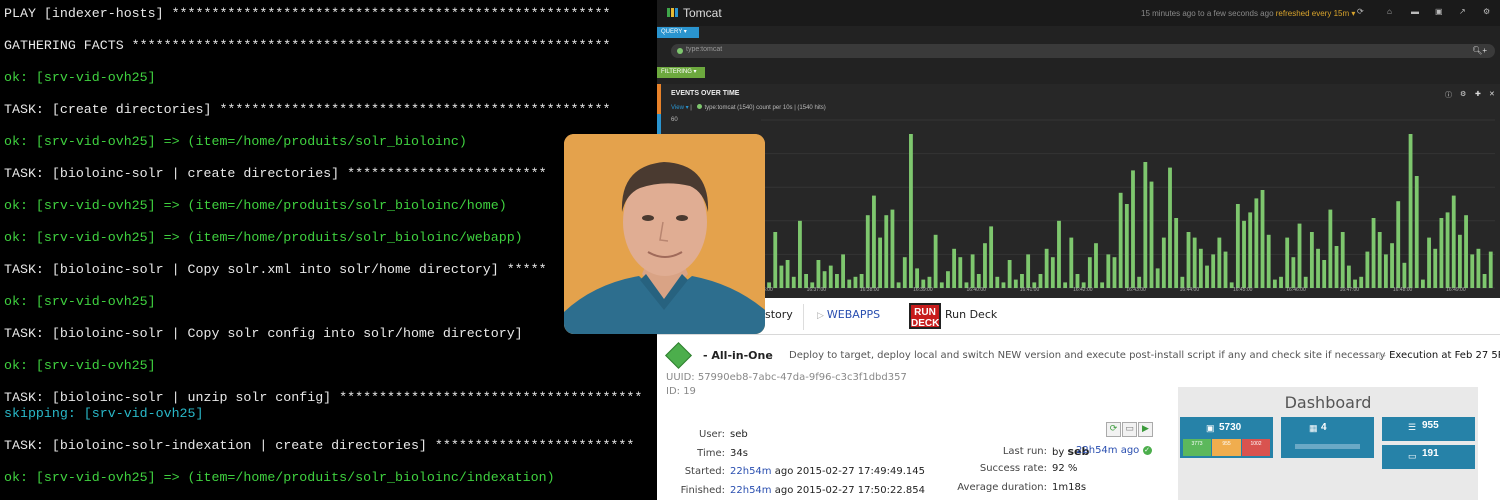 This screenshot has height=500, width=1500. What do you see at coordinates (971, 314) in the screenshot?
I see `tab-rundeck: Run Deck` at bounding box center [971, 314].